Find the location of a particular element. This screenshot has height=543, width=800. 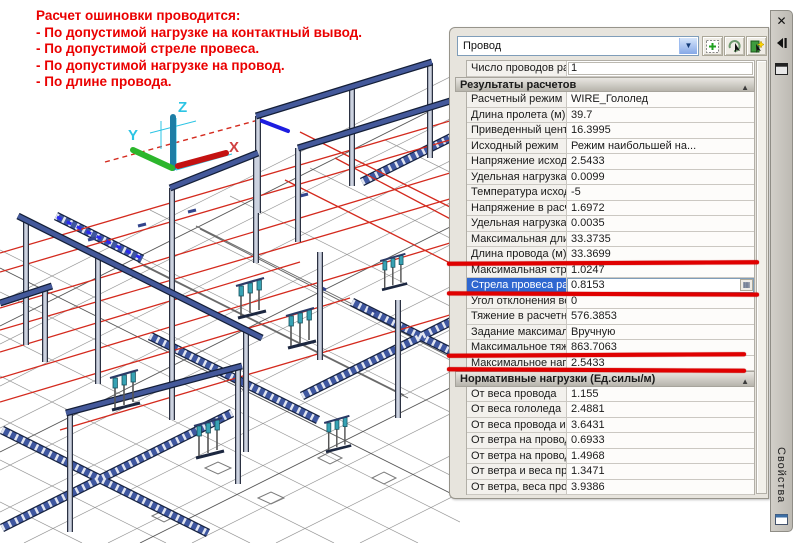

property-row: От ветра на провод без гололеда0.6933 is located at coordinates (610, 441).